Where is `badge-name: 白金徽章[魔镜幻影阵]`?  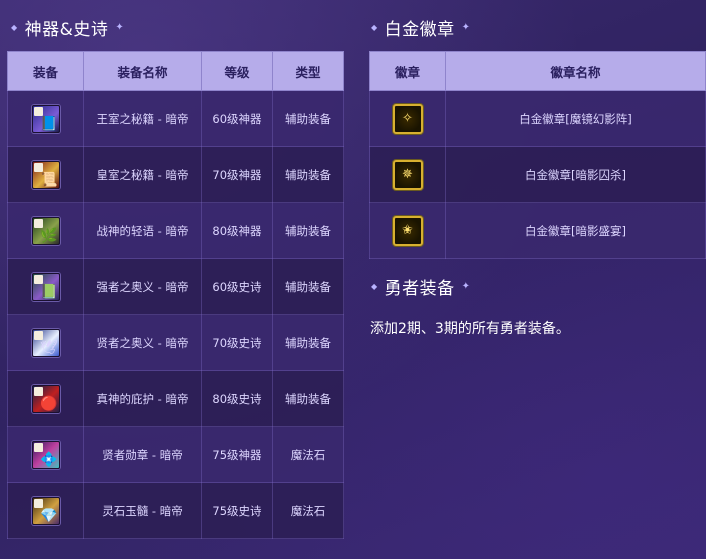
badge-name: 白金徽章[魔镜幻影阵] is located at coordinates (575, 118).